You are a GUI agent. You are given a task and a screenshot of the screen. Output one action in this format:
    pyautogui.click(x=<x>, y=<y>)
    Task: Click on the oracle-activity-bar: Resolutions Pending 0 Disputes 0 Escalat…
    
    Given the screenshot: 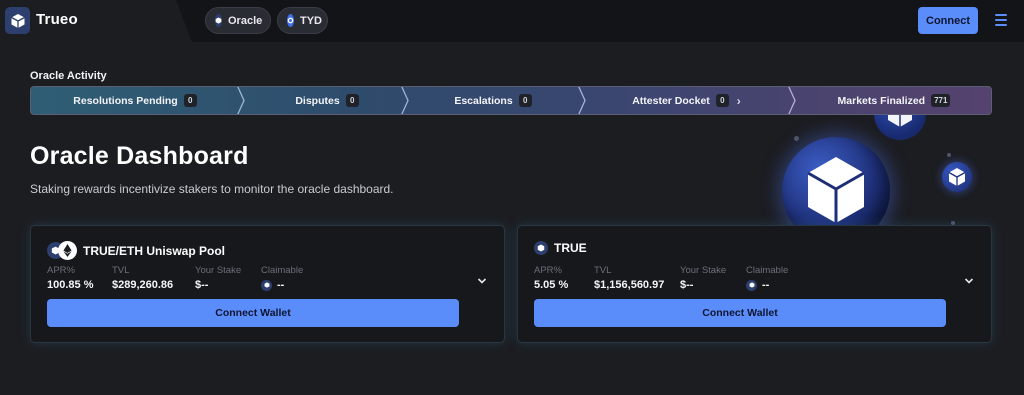 What is the action you would take?
    pyautogui.click(x=511, y=100)
    